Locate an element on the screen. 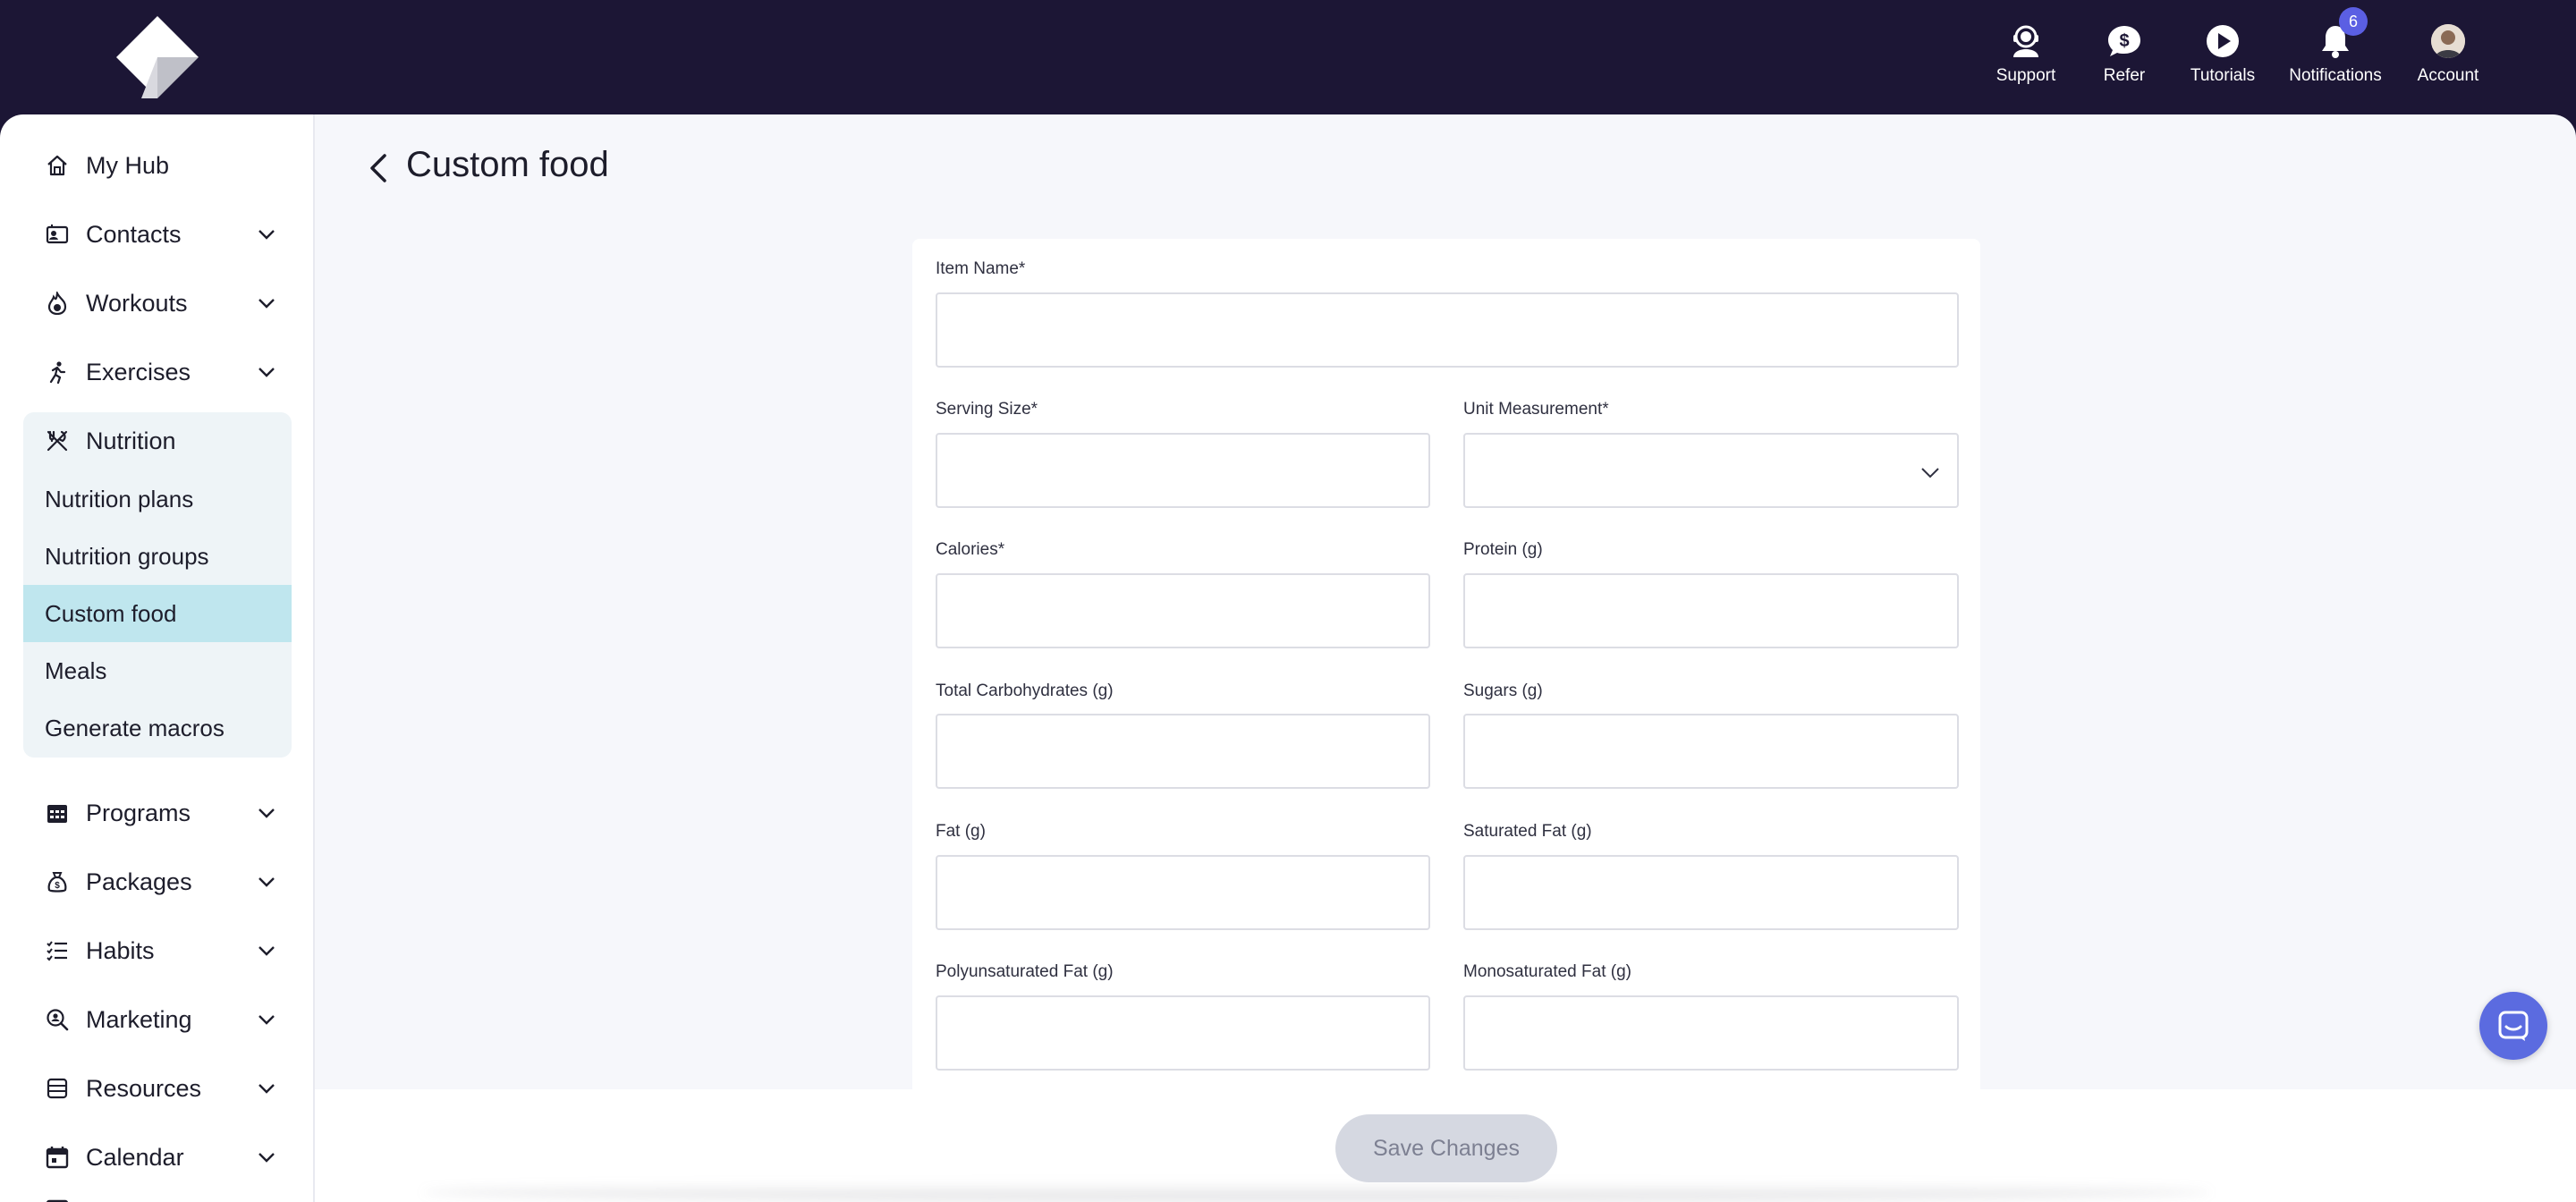  home-icon is located at coordinates (57, 165).